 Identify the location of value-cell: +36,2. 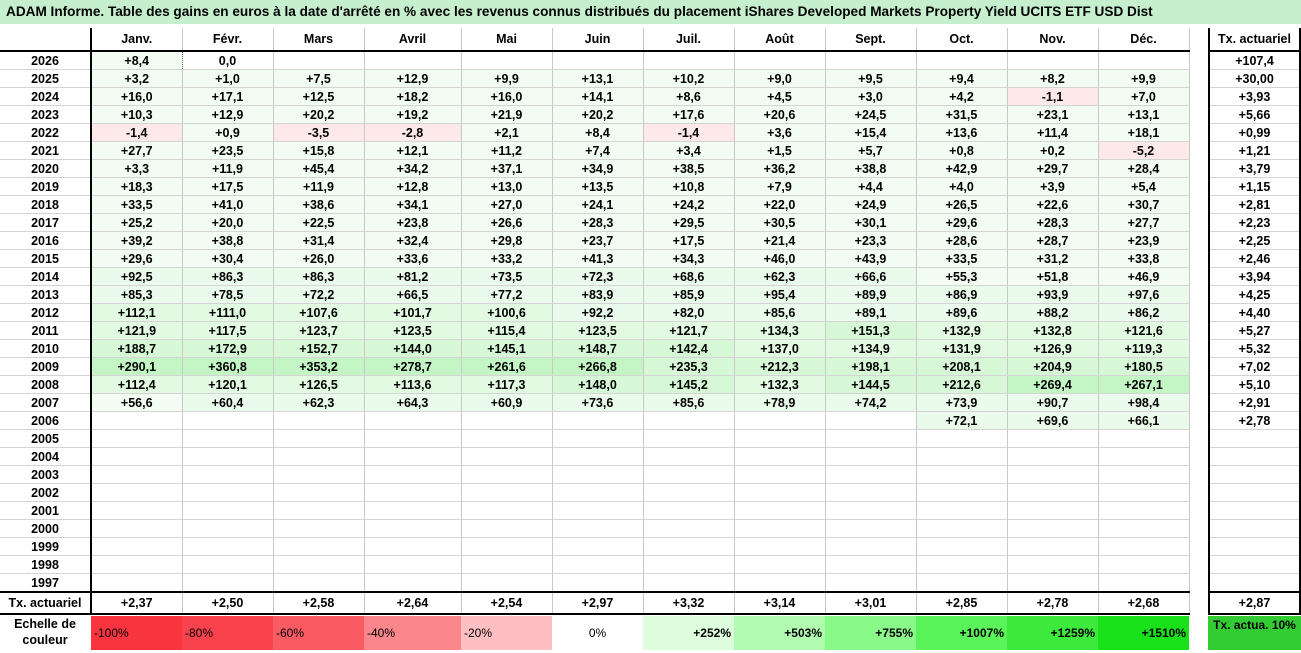
(780, 168).